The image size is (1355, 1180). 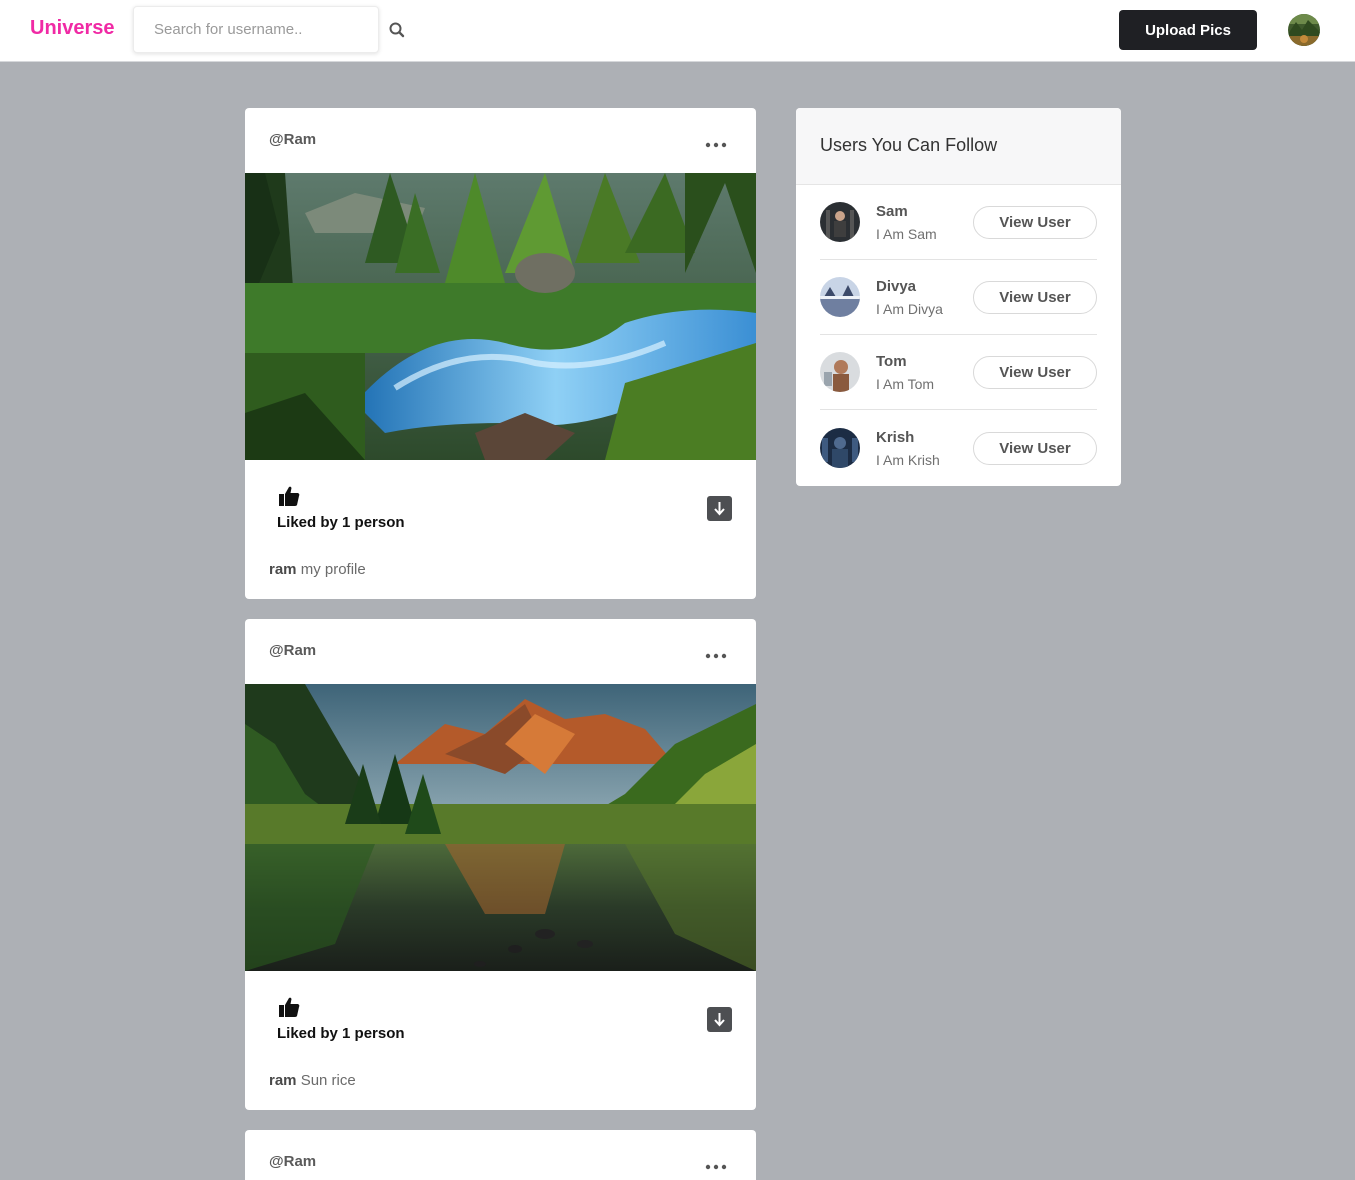 I want to click on suggested-user-bio: I Am Divya, so click(x=909, y=309).